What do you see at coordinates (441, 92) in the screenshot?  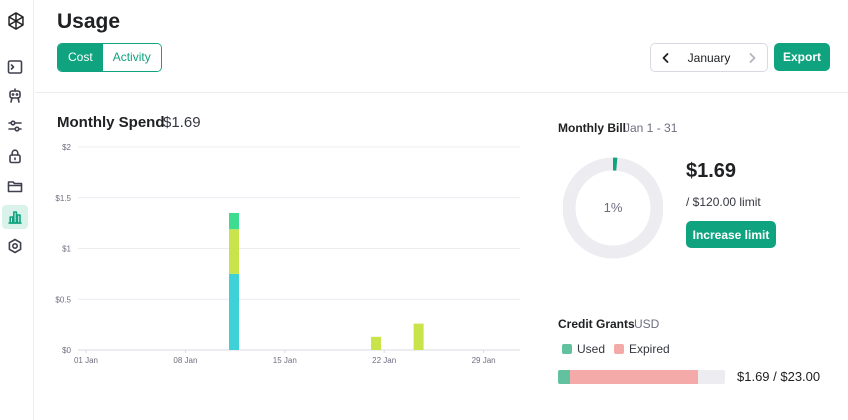 I see `header-divider` at bounding box center [441, 92].